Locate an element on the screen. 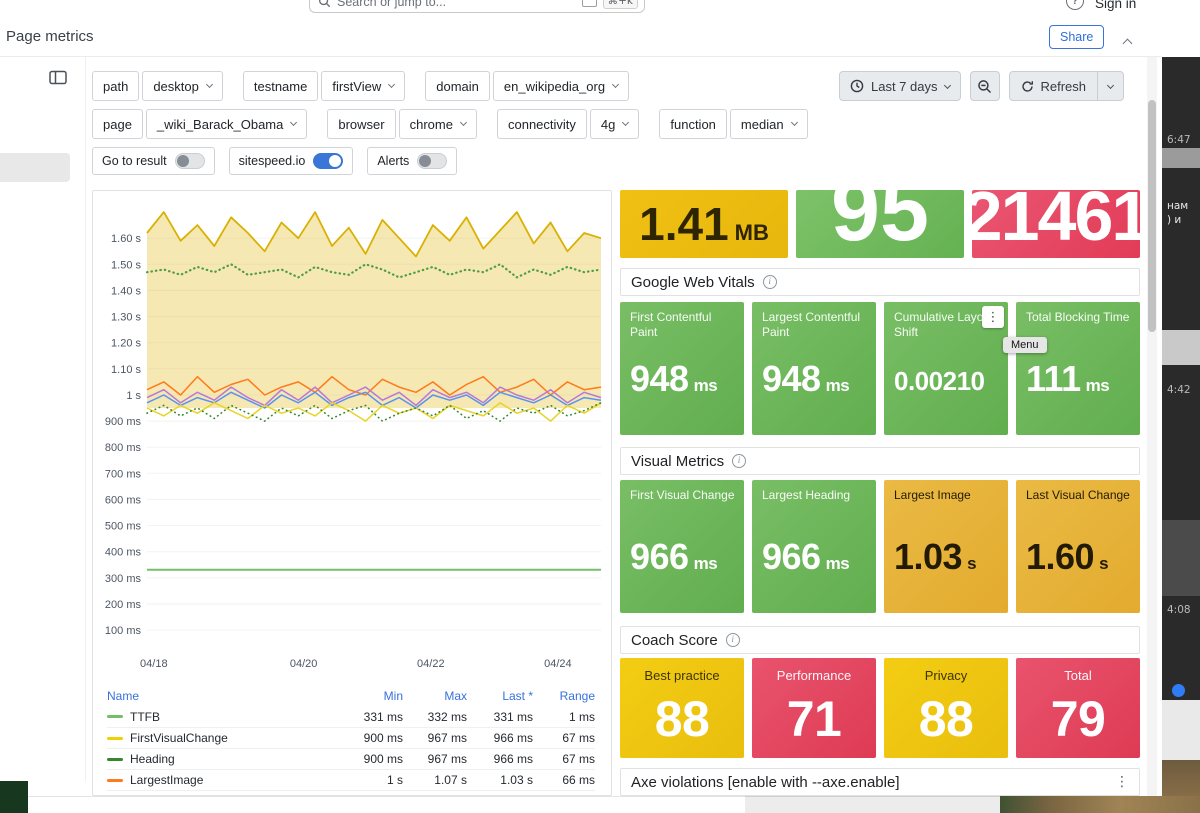  variable-label: page is located at coordinates (117, 124).